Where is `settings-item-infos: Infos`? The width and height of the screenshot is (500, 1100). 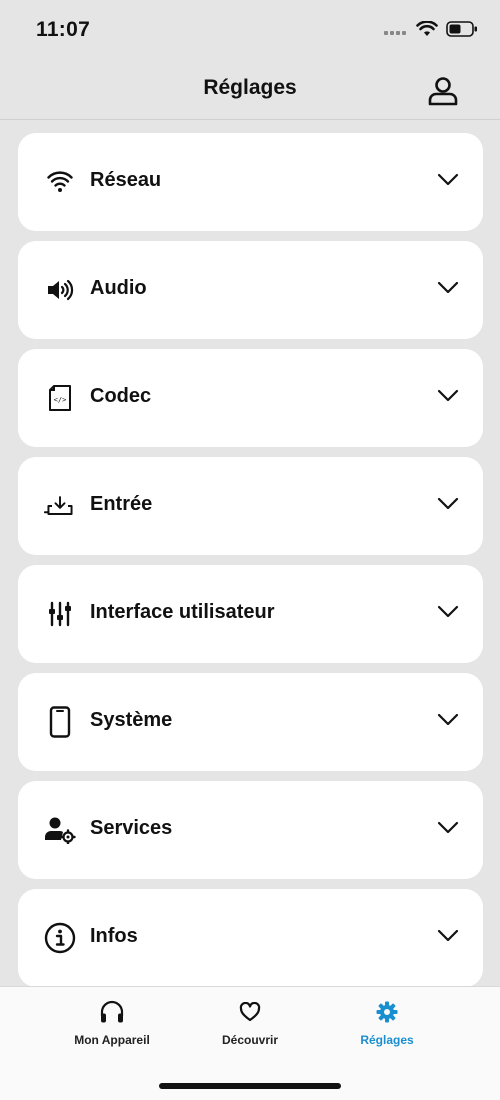
settings-item-infos: Infos is located at coordinates (250, 938).